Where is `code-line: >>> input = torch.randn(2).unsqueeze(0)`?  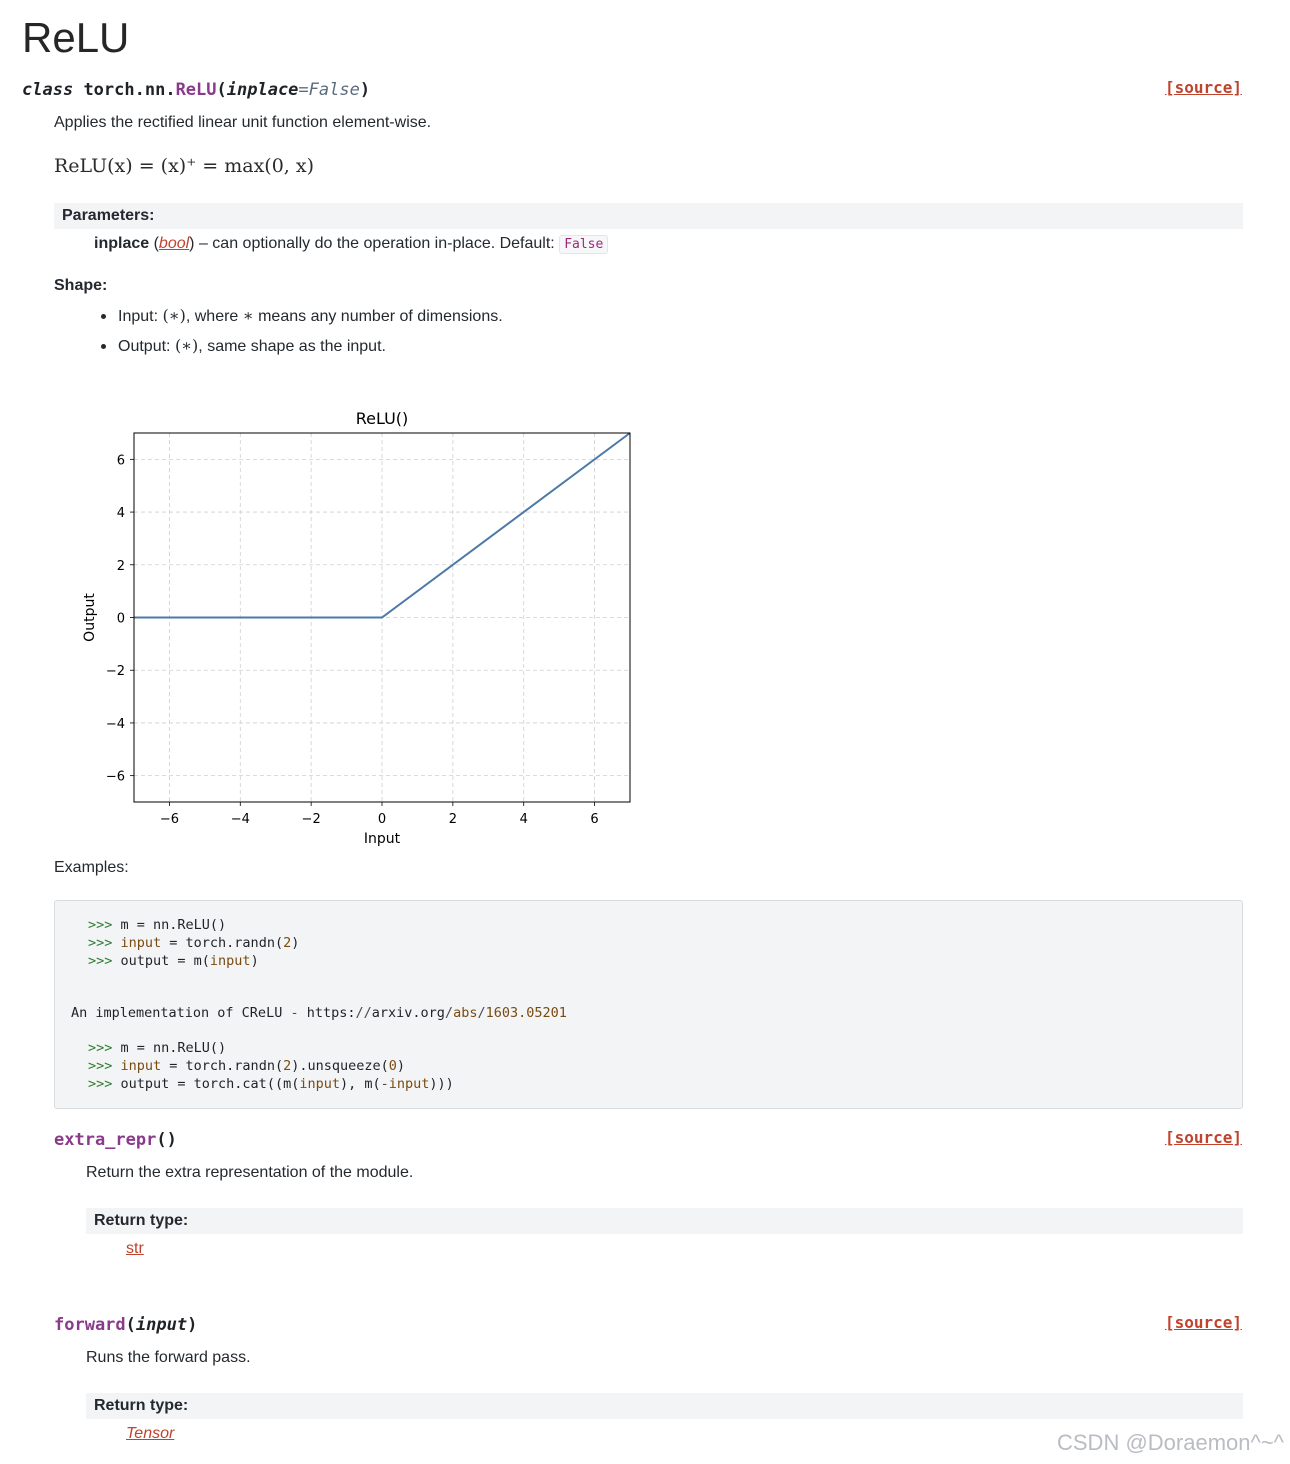 code-line: >>> input = torch.randn(2).unsqueeze(0) is located at coordinates (247, 1066).